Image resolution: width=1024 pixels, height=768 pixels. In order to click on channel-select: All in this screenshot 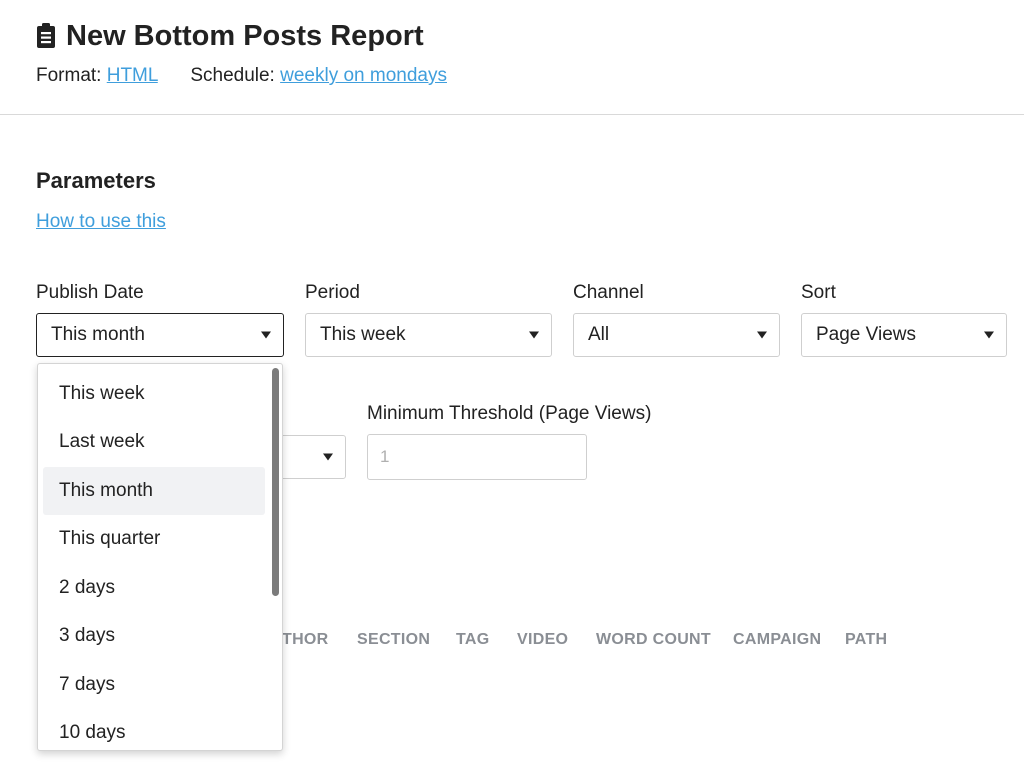, I will do `click(676, 335)`.